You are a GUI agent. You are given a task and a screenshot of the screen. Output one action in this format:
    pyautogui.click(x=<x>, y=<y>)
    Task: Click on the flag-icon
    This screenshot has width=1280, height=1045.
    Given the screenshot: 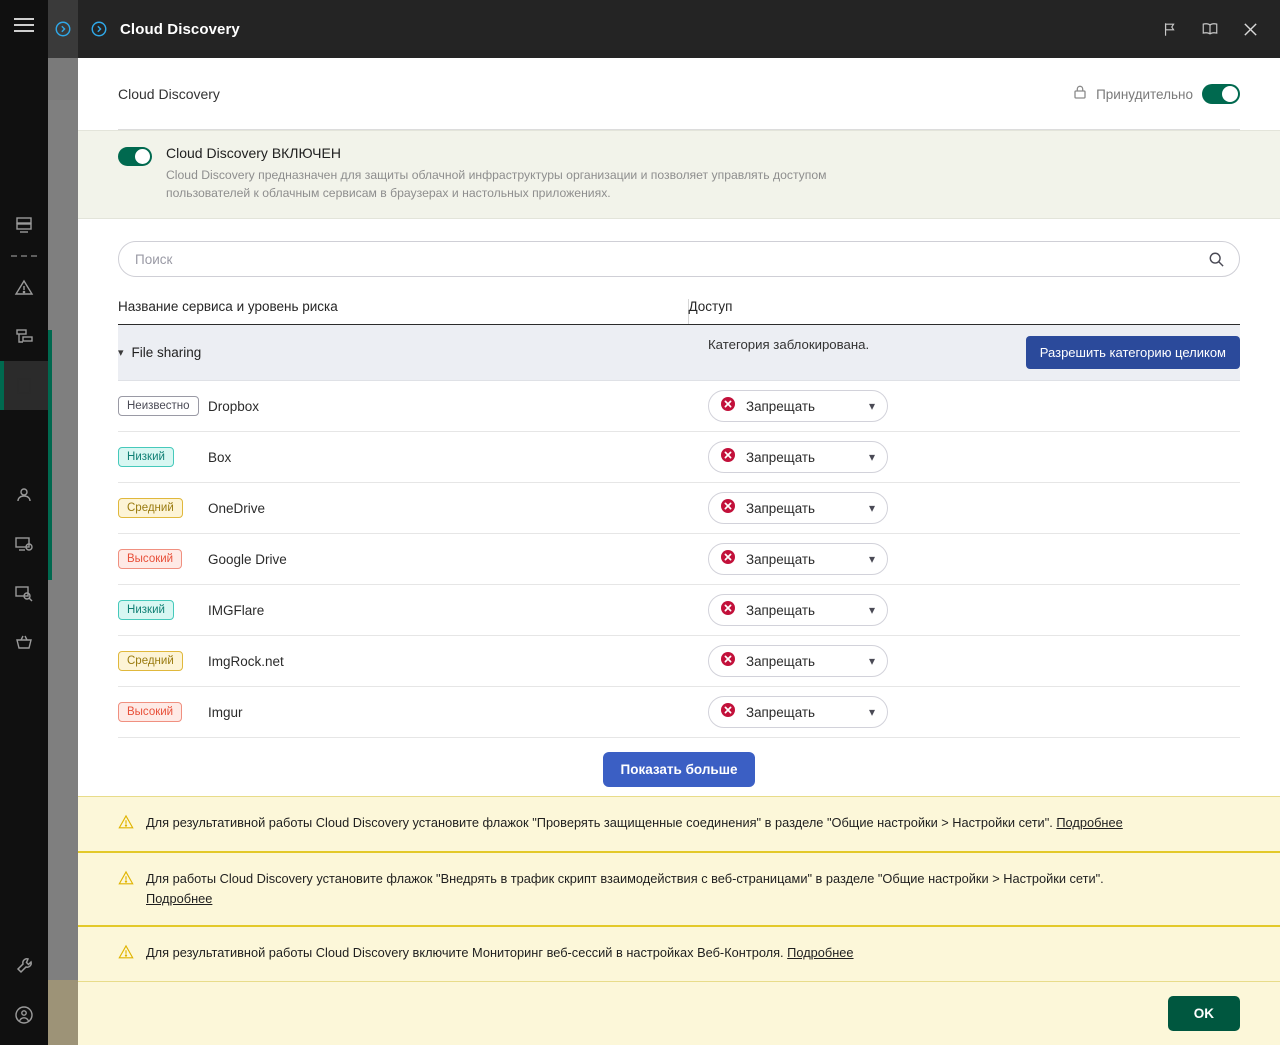 What is the action you would take?
    pyautogui.click(x=1170, y=29)
    